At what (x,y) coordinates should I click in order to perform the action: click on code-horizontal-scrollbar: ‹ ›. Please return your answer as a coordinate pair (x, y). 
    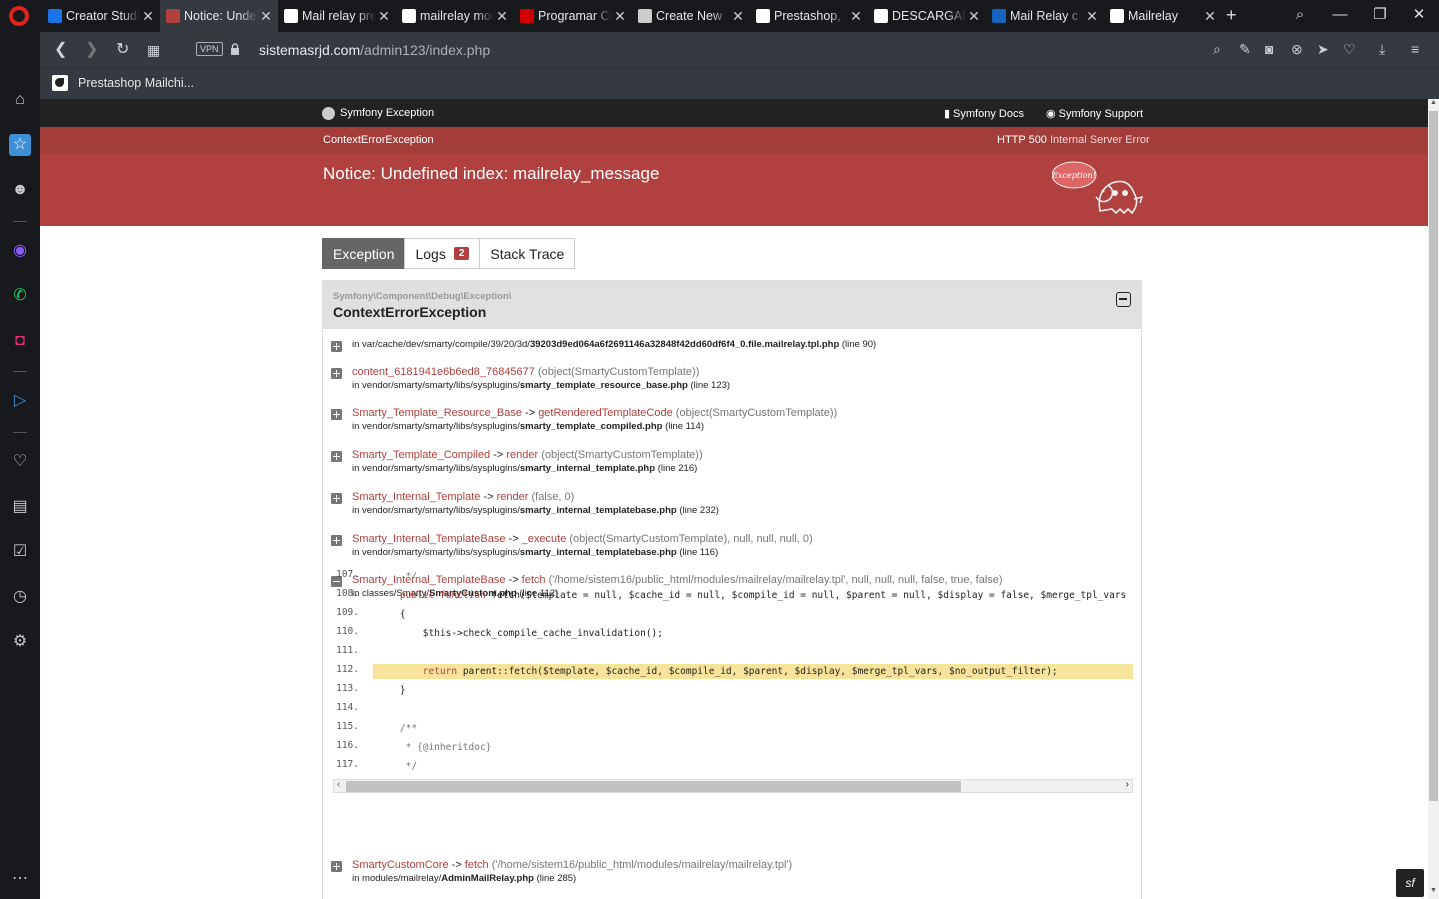
    Looking at the image, I should click on (733, 786).